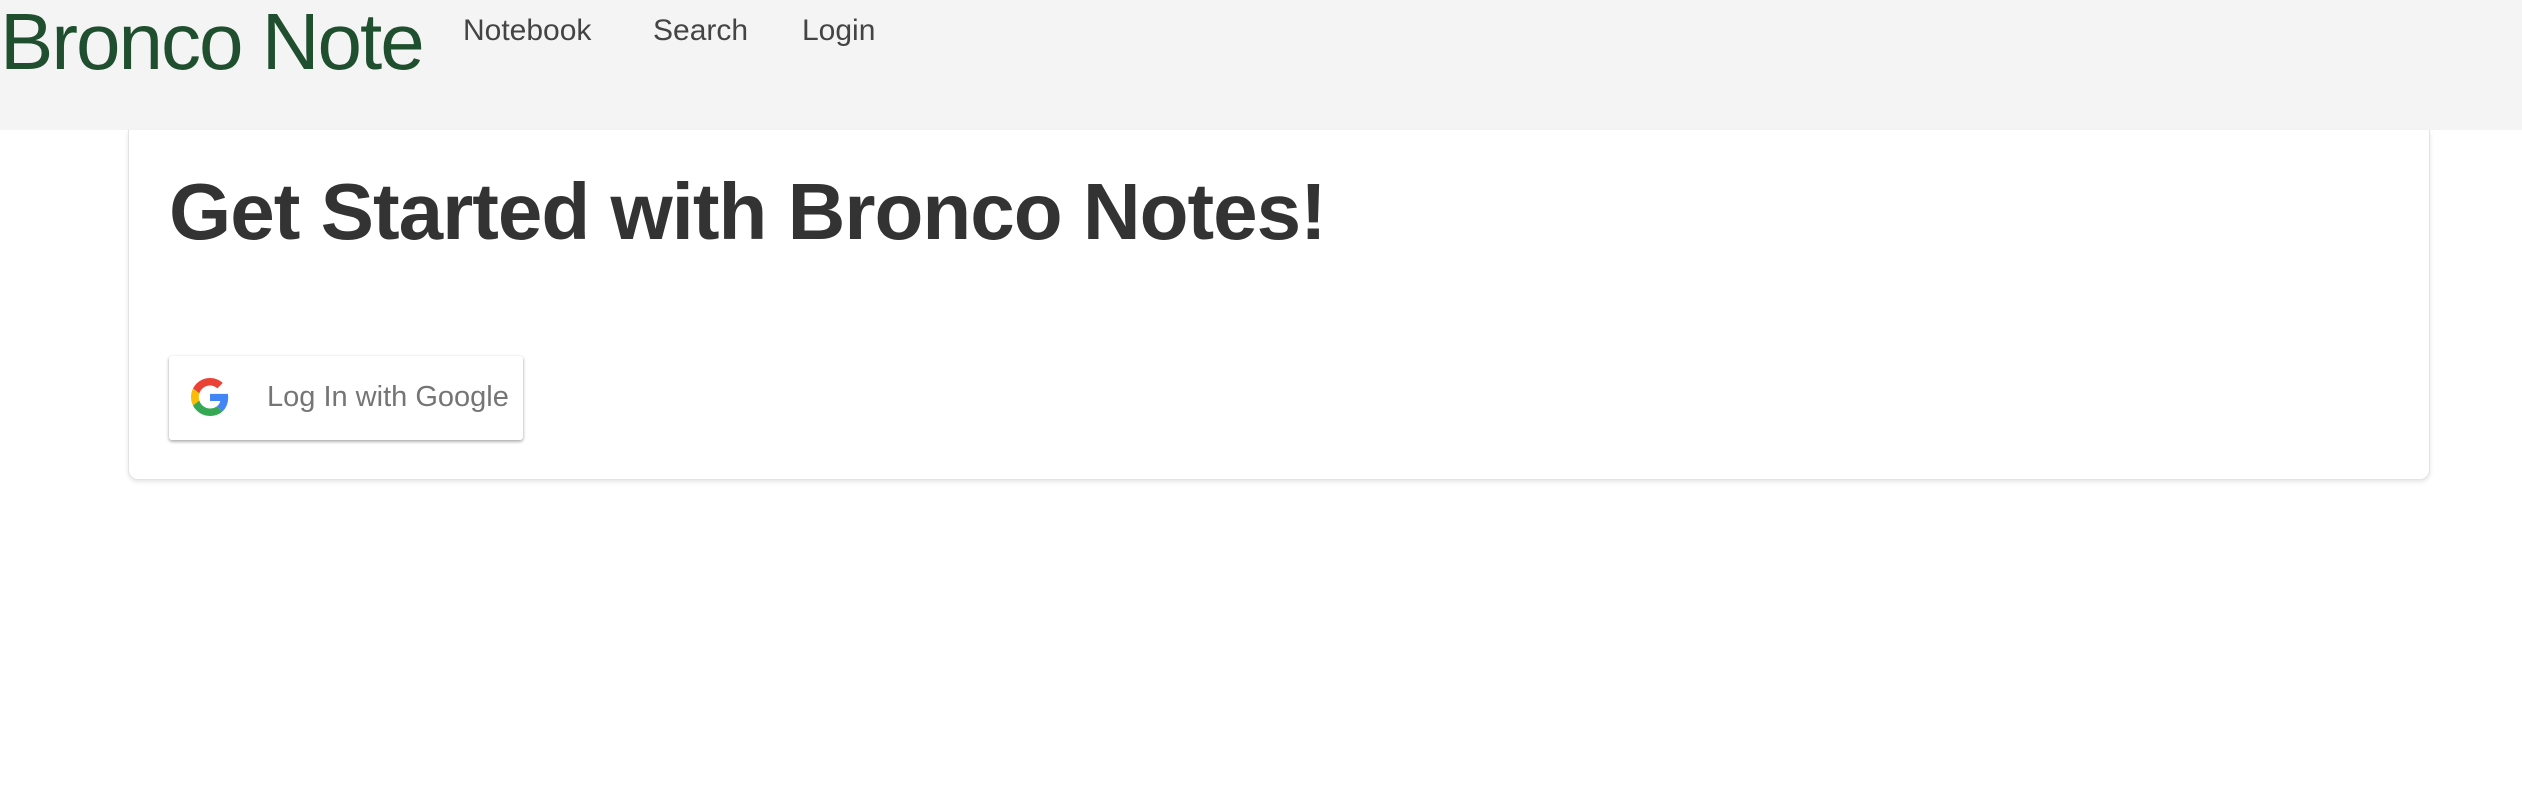 The image size is (2522, 790). What do you see at coordinates (527, 30) in the screenshot?
I see `nav-link-notebook: Notebook` at bounding box center [527, 30].